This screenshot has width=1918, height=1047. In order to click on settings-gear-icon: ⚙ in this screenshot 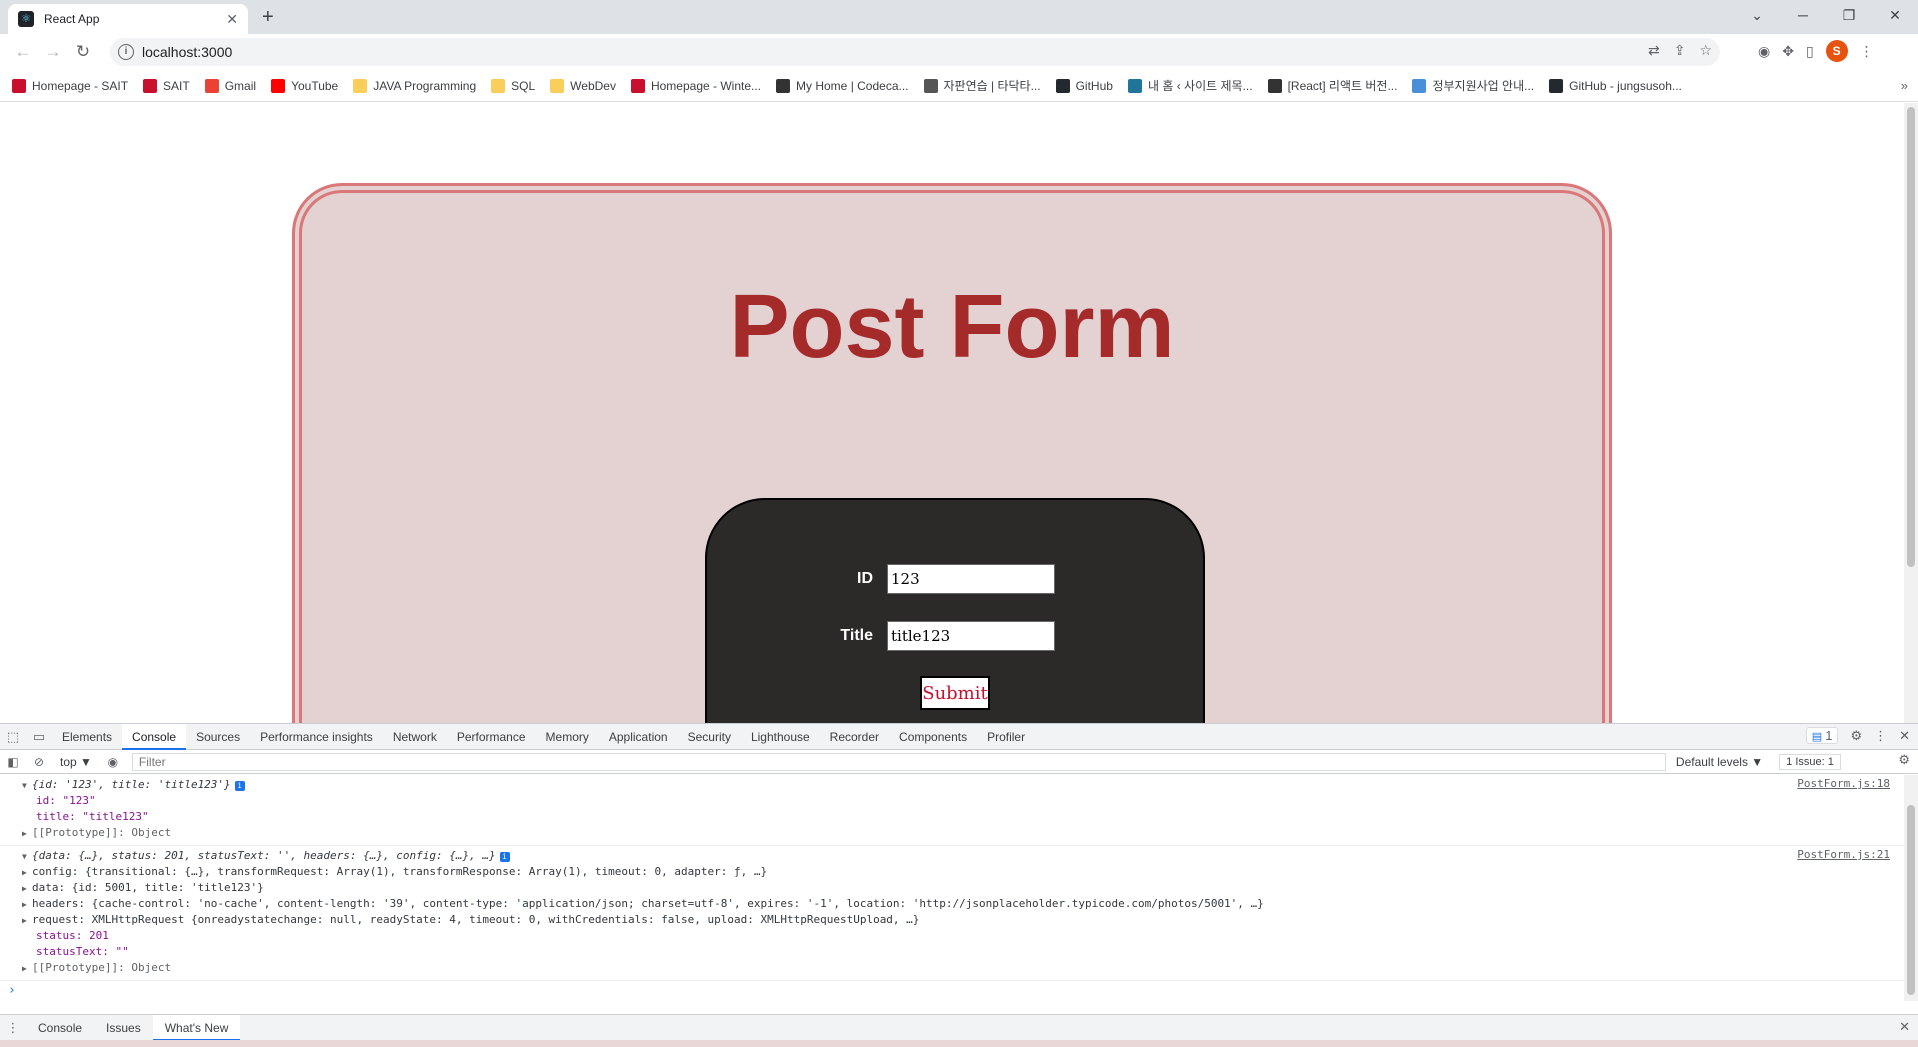, I will do `click(1856, 736)`.